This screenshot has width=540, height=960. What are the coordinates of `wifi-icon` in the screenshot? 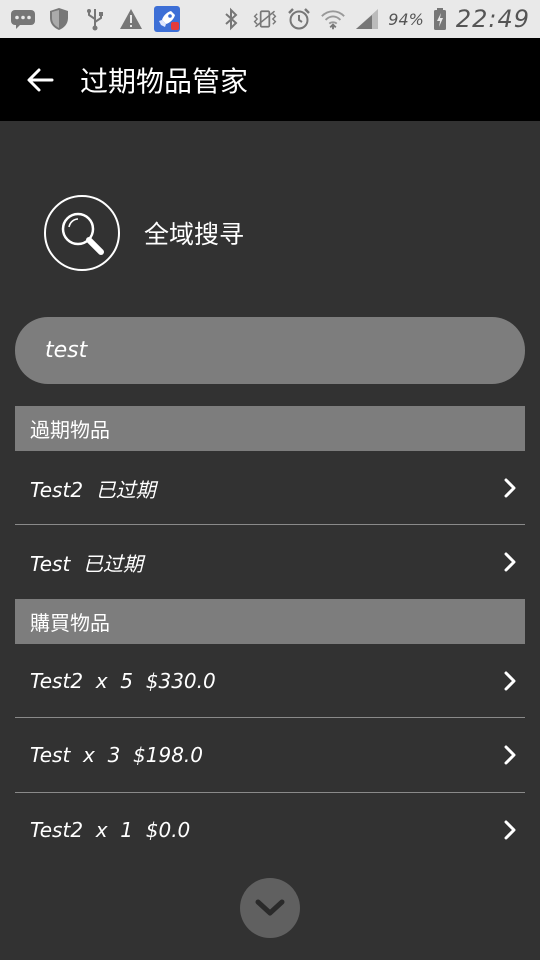 It's located at (333, 19).